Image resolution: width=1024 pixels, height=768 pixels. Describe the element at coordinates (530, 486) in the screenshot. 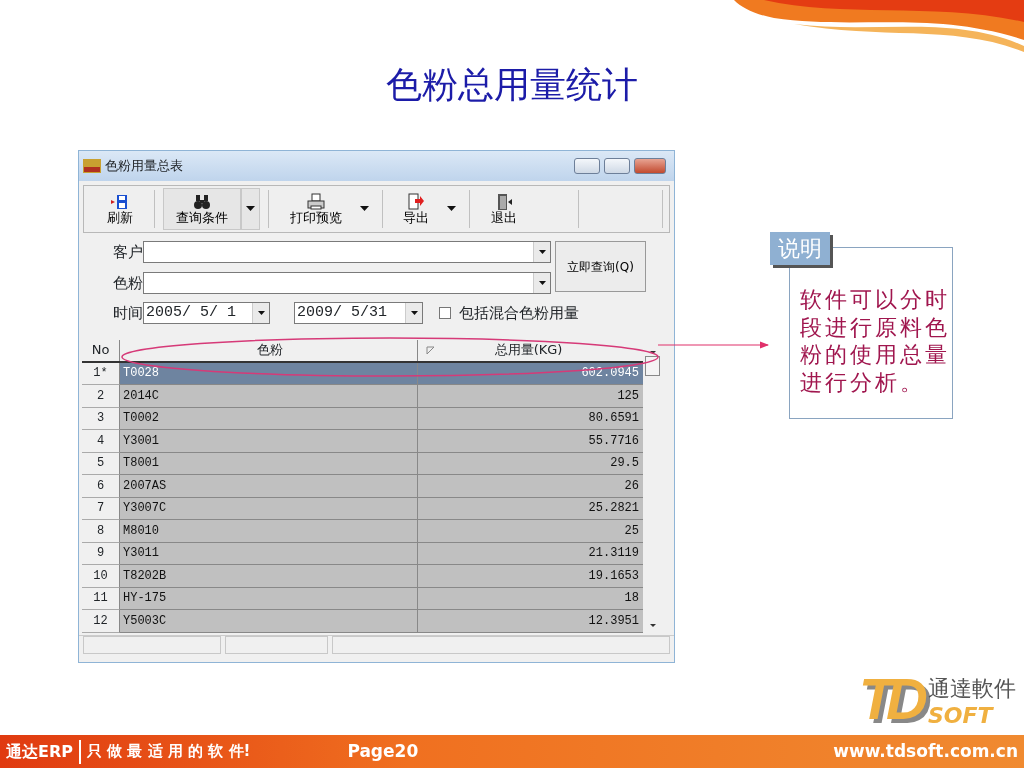

I see `table-cell: 26` at that location.